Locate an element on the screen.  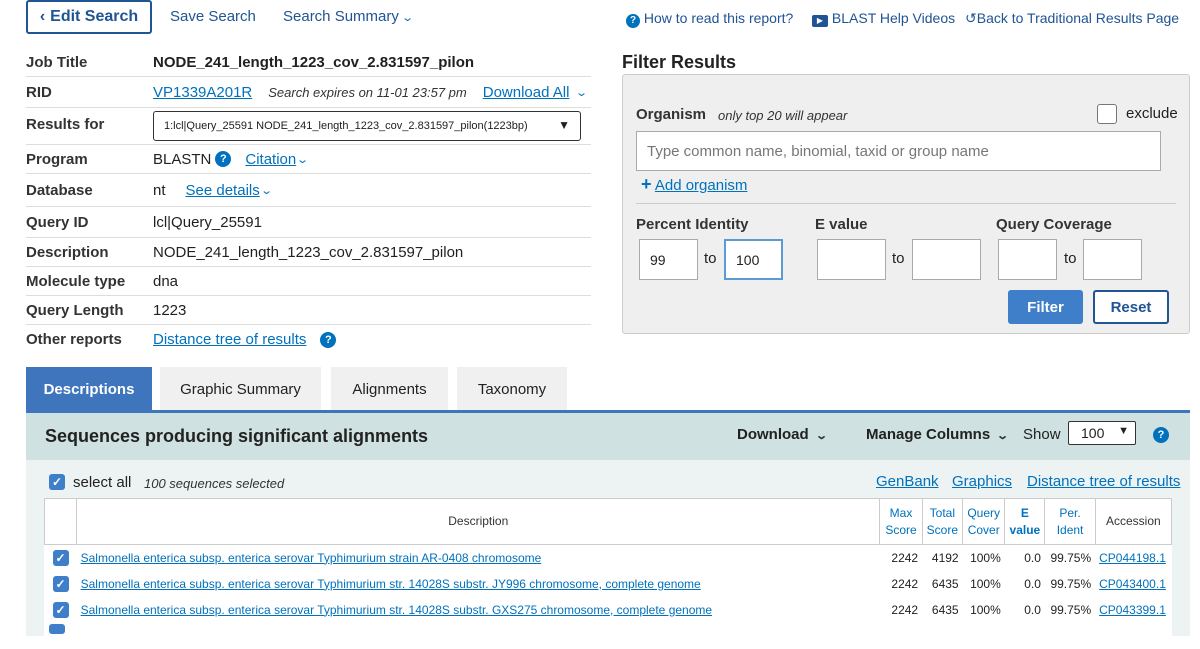
percent-identity-from-input: 99 is located at coordinates (668, 259).